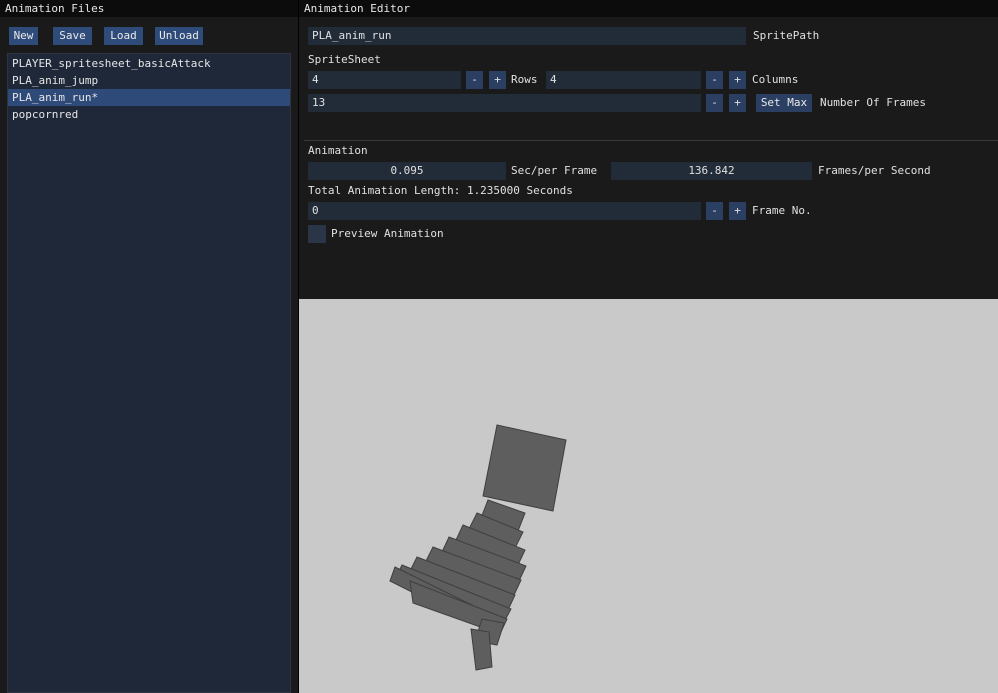 The image size is (998, 693). I want to click on animation-editor-title: Animation Editor, so click(648, 8).